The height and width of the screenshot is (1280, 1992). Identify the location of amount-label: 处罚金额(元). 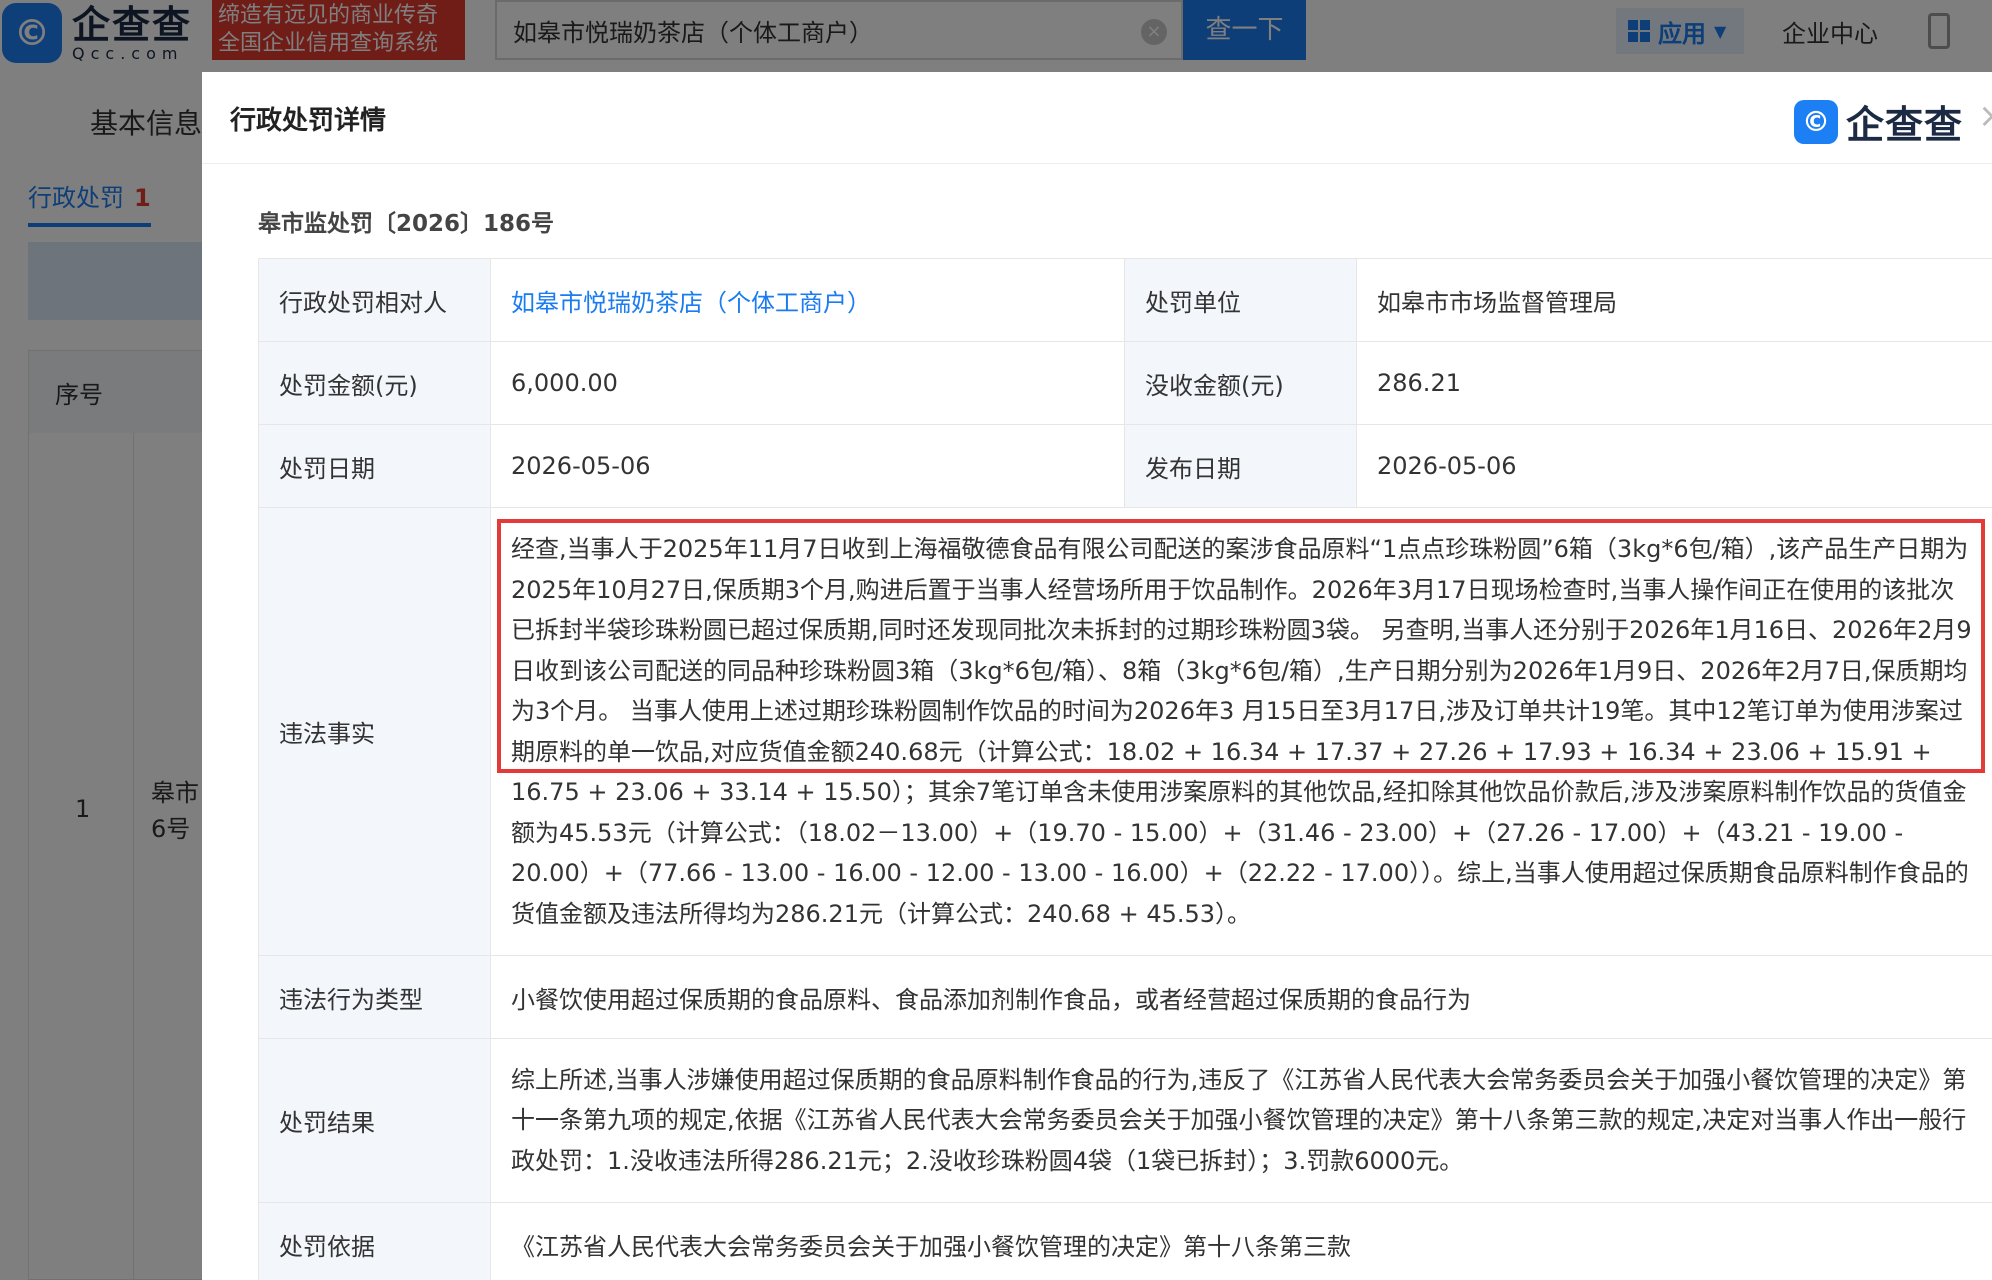
(374, 383).